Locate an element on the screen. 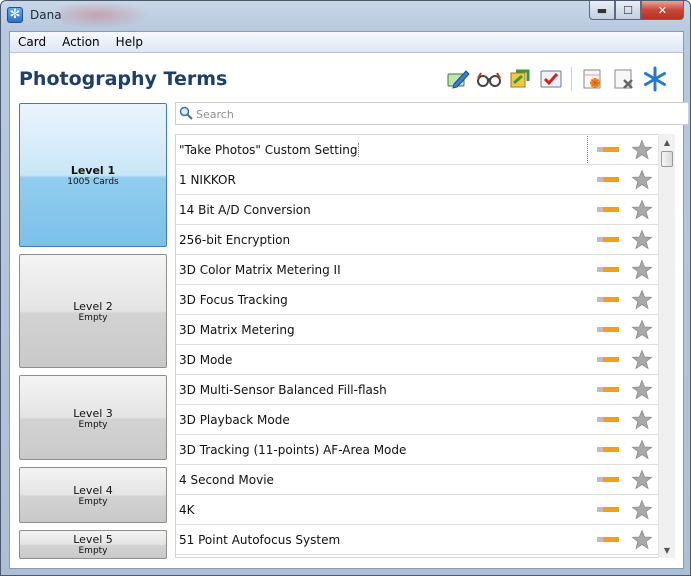 This screenshot has width=691, height=576. level-name: Level 1 is located at coordinates (93, 170).